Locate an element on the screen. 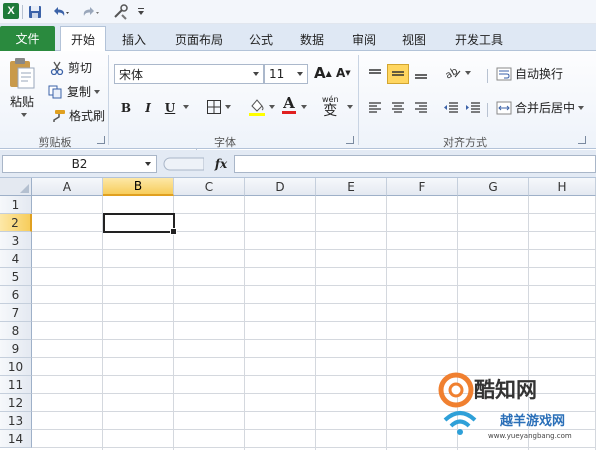 This screenshot has width=596, height=450. align-middle-button is located at coordinates (398, 74).